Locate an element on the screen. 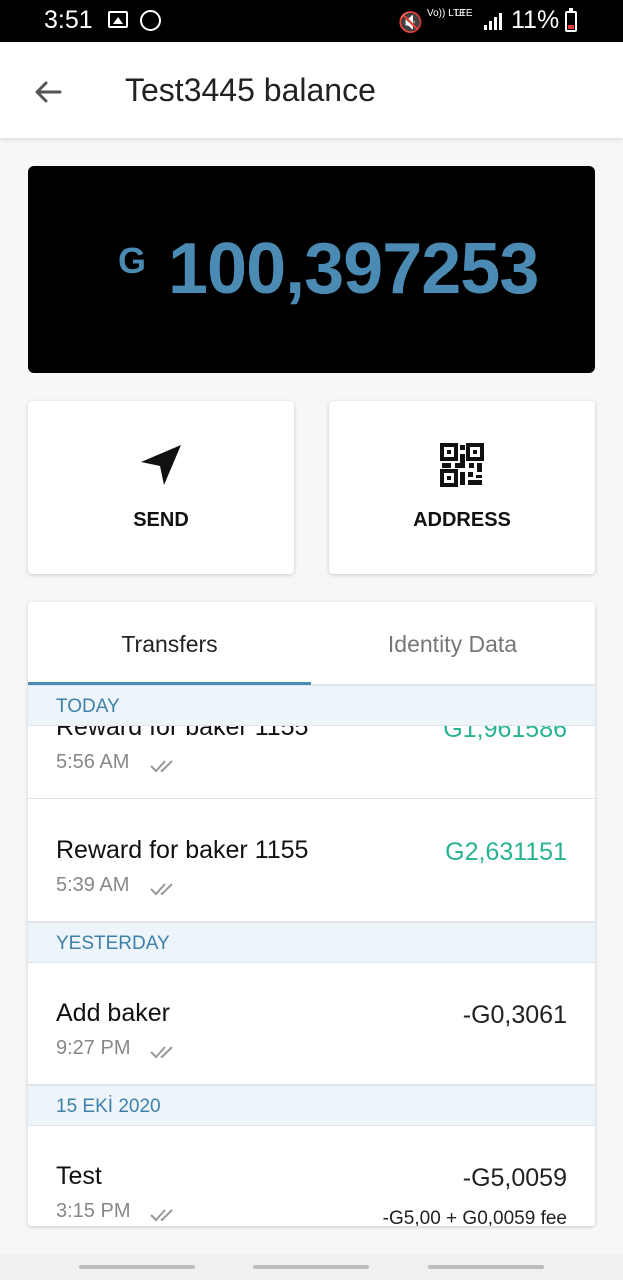 The width and height of the screenshot is (623, 1280). currency-symbol: G is located at coordinates (132, 260).